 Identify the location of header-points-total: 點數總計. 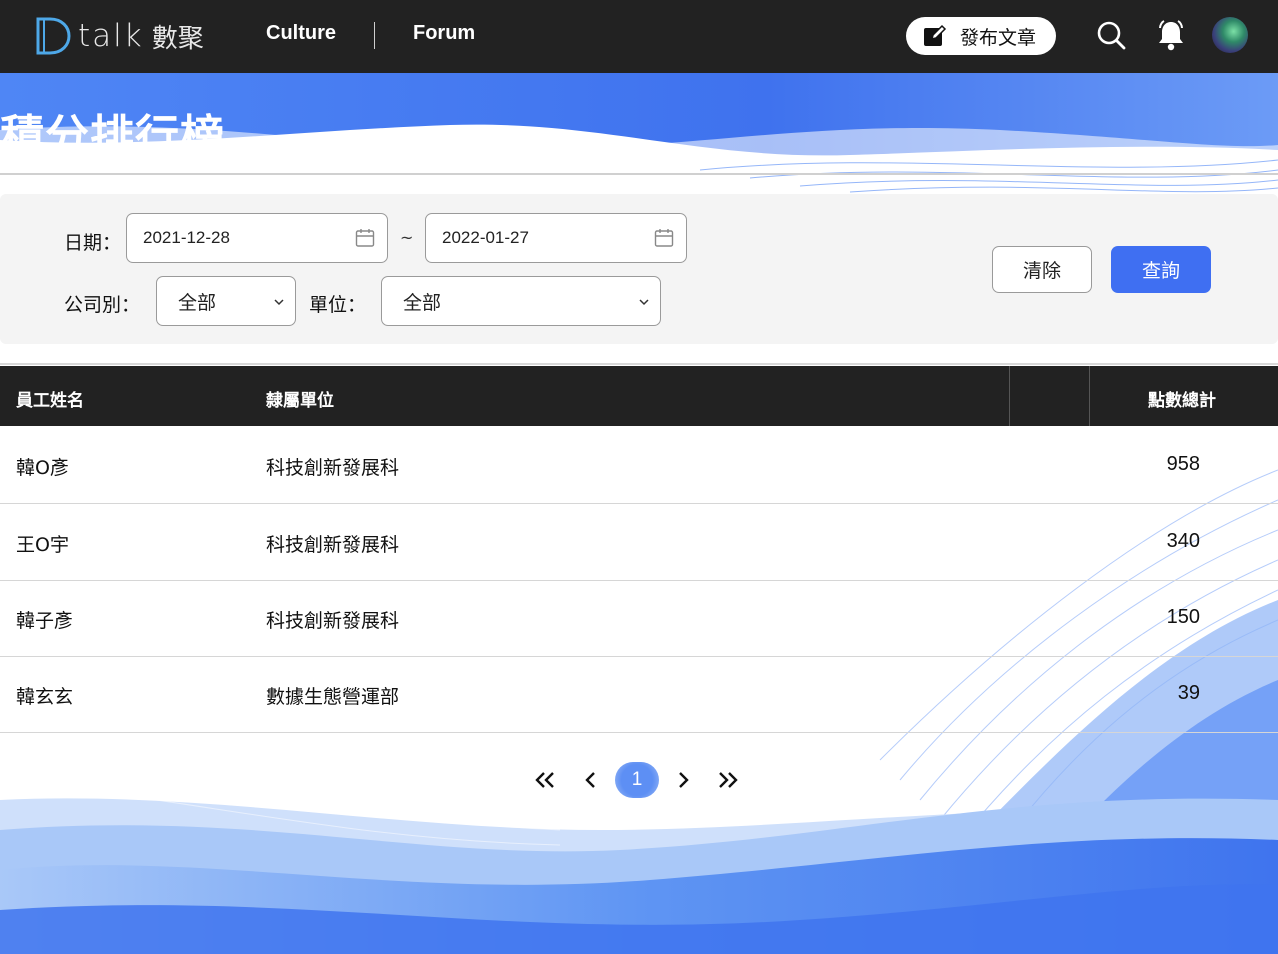
(1182, 398).